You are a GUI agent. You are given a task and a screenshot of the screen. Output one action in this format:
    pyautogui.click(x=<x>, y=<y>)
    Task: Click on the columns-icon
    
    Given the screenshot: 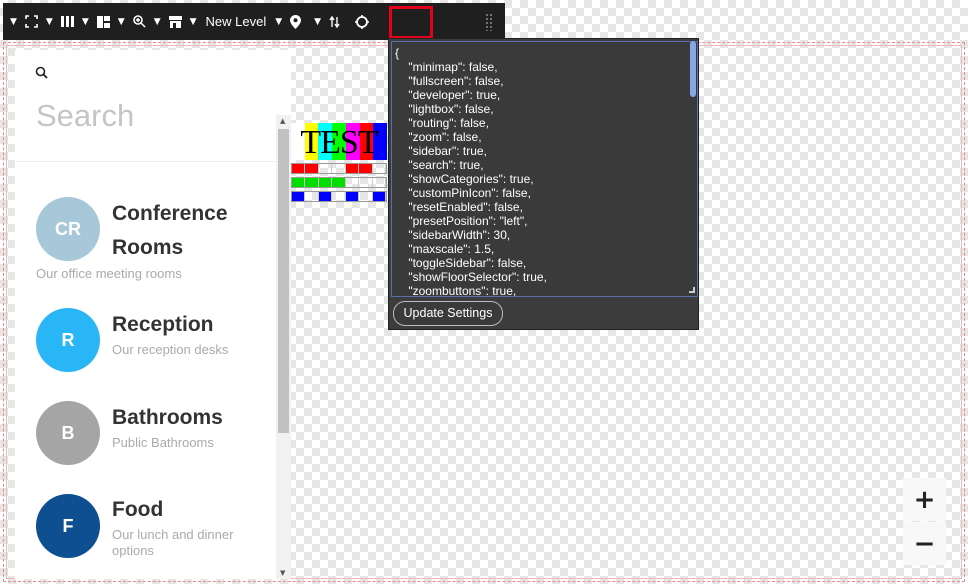 What is the action you would take?
    pyautogui.click(x=67, y=21)
    